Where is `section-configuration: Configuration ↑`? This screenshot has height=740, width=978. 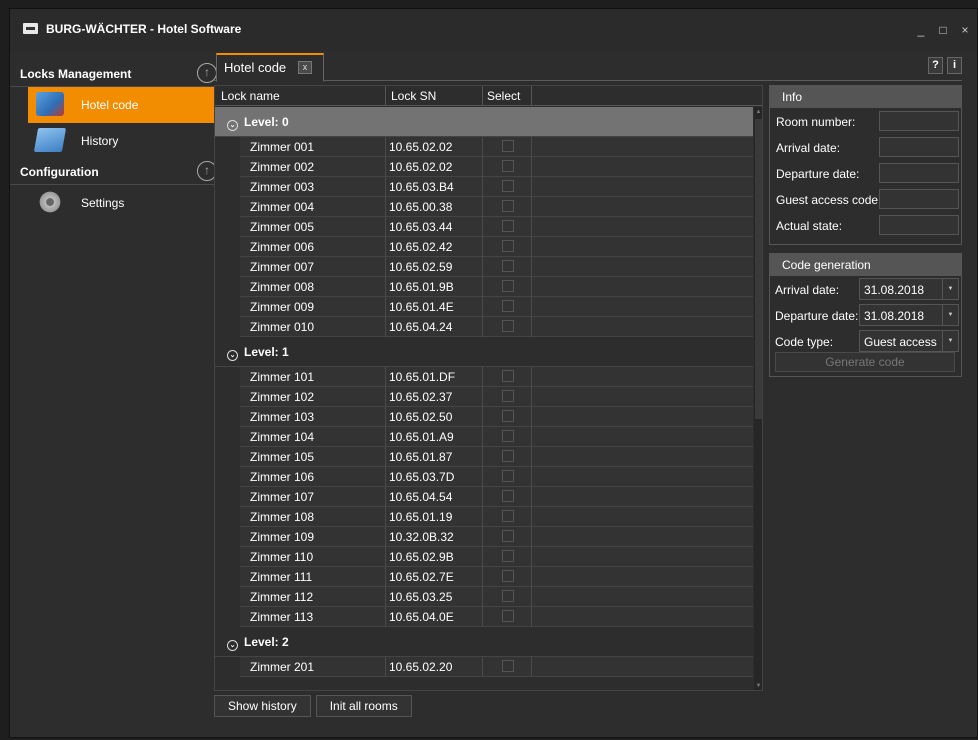
section-configuration: Configuration ↑ is located at coordinates (115, 172).